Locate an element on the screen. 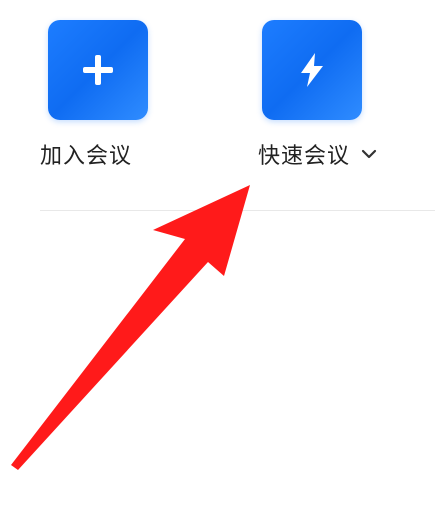 The width and height of the screenshot is (435, 524). quick-meeting-label: 快速会议 is located at coordinates (319, 154).